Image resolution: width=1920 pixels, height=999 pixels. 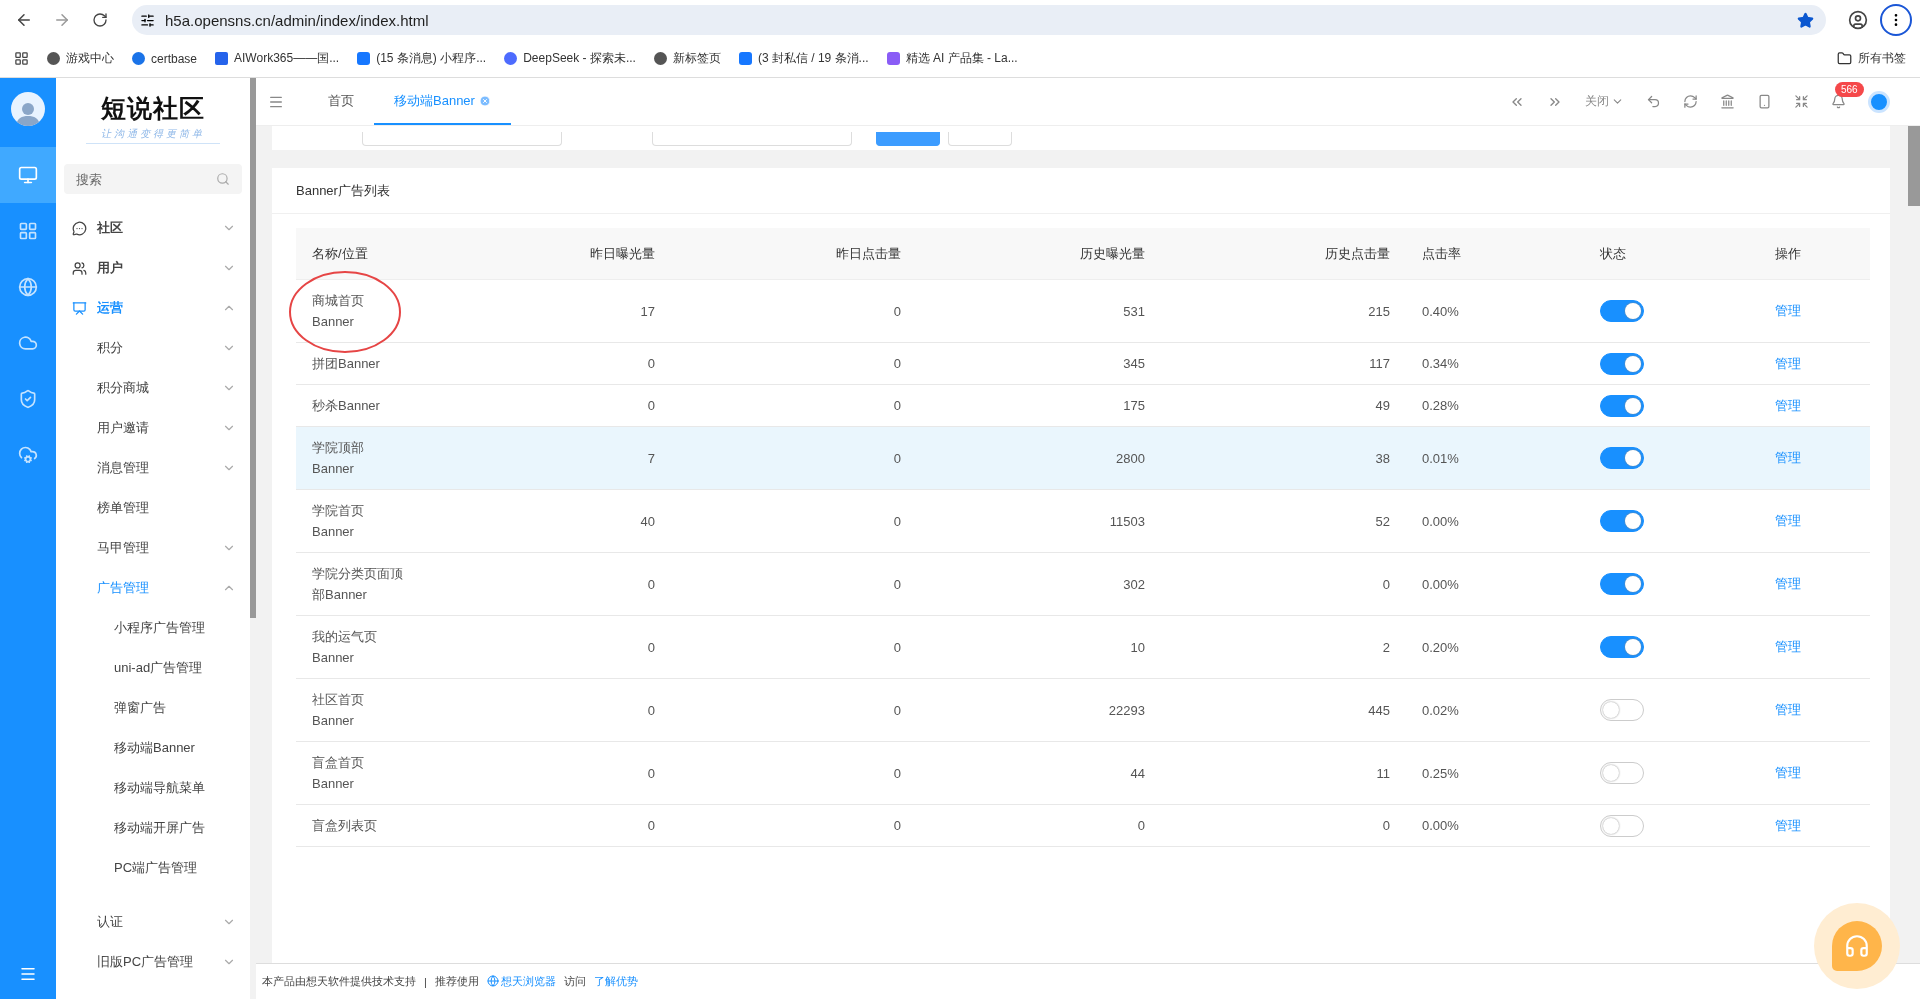 What do you see at coordinates (153, 508) in the screenshot?
I see `menu-item: 榜单管理` at bounding box center [153, 508].